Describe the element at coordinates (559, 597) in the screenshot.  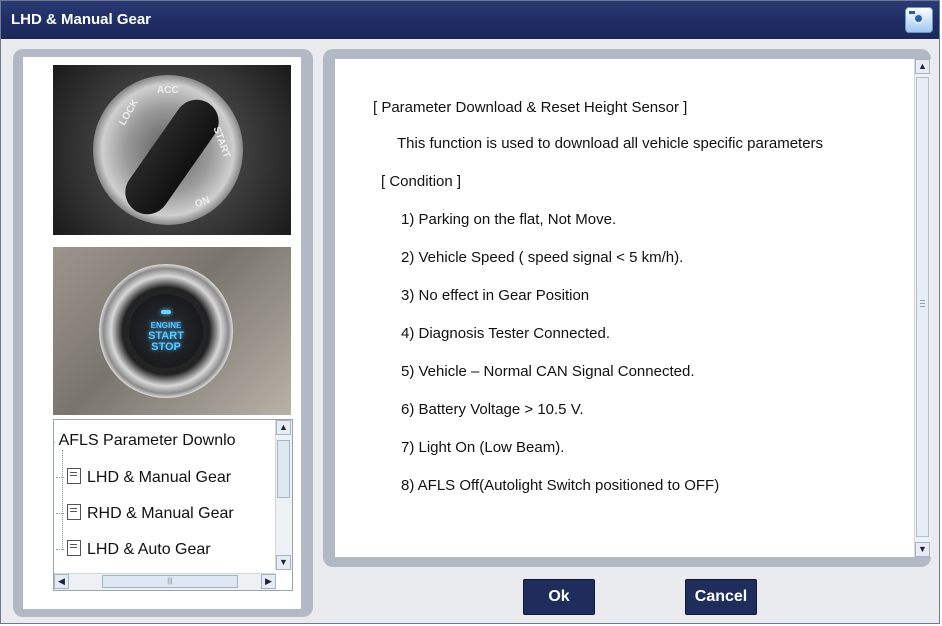
I see `ok-button: Ok` at that location.